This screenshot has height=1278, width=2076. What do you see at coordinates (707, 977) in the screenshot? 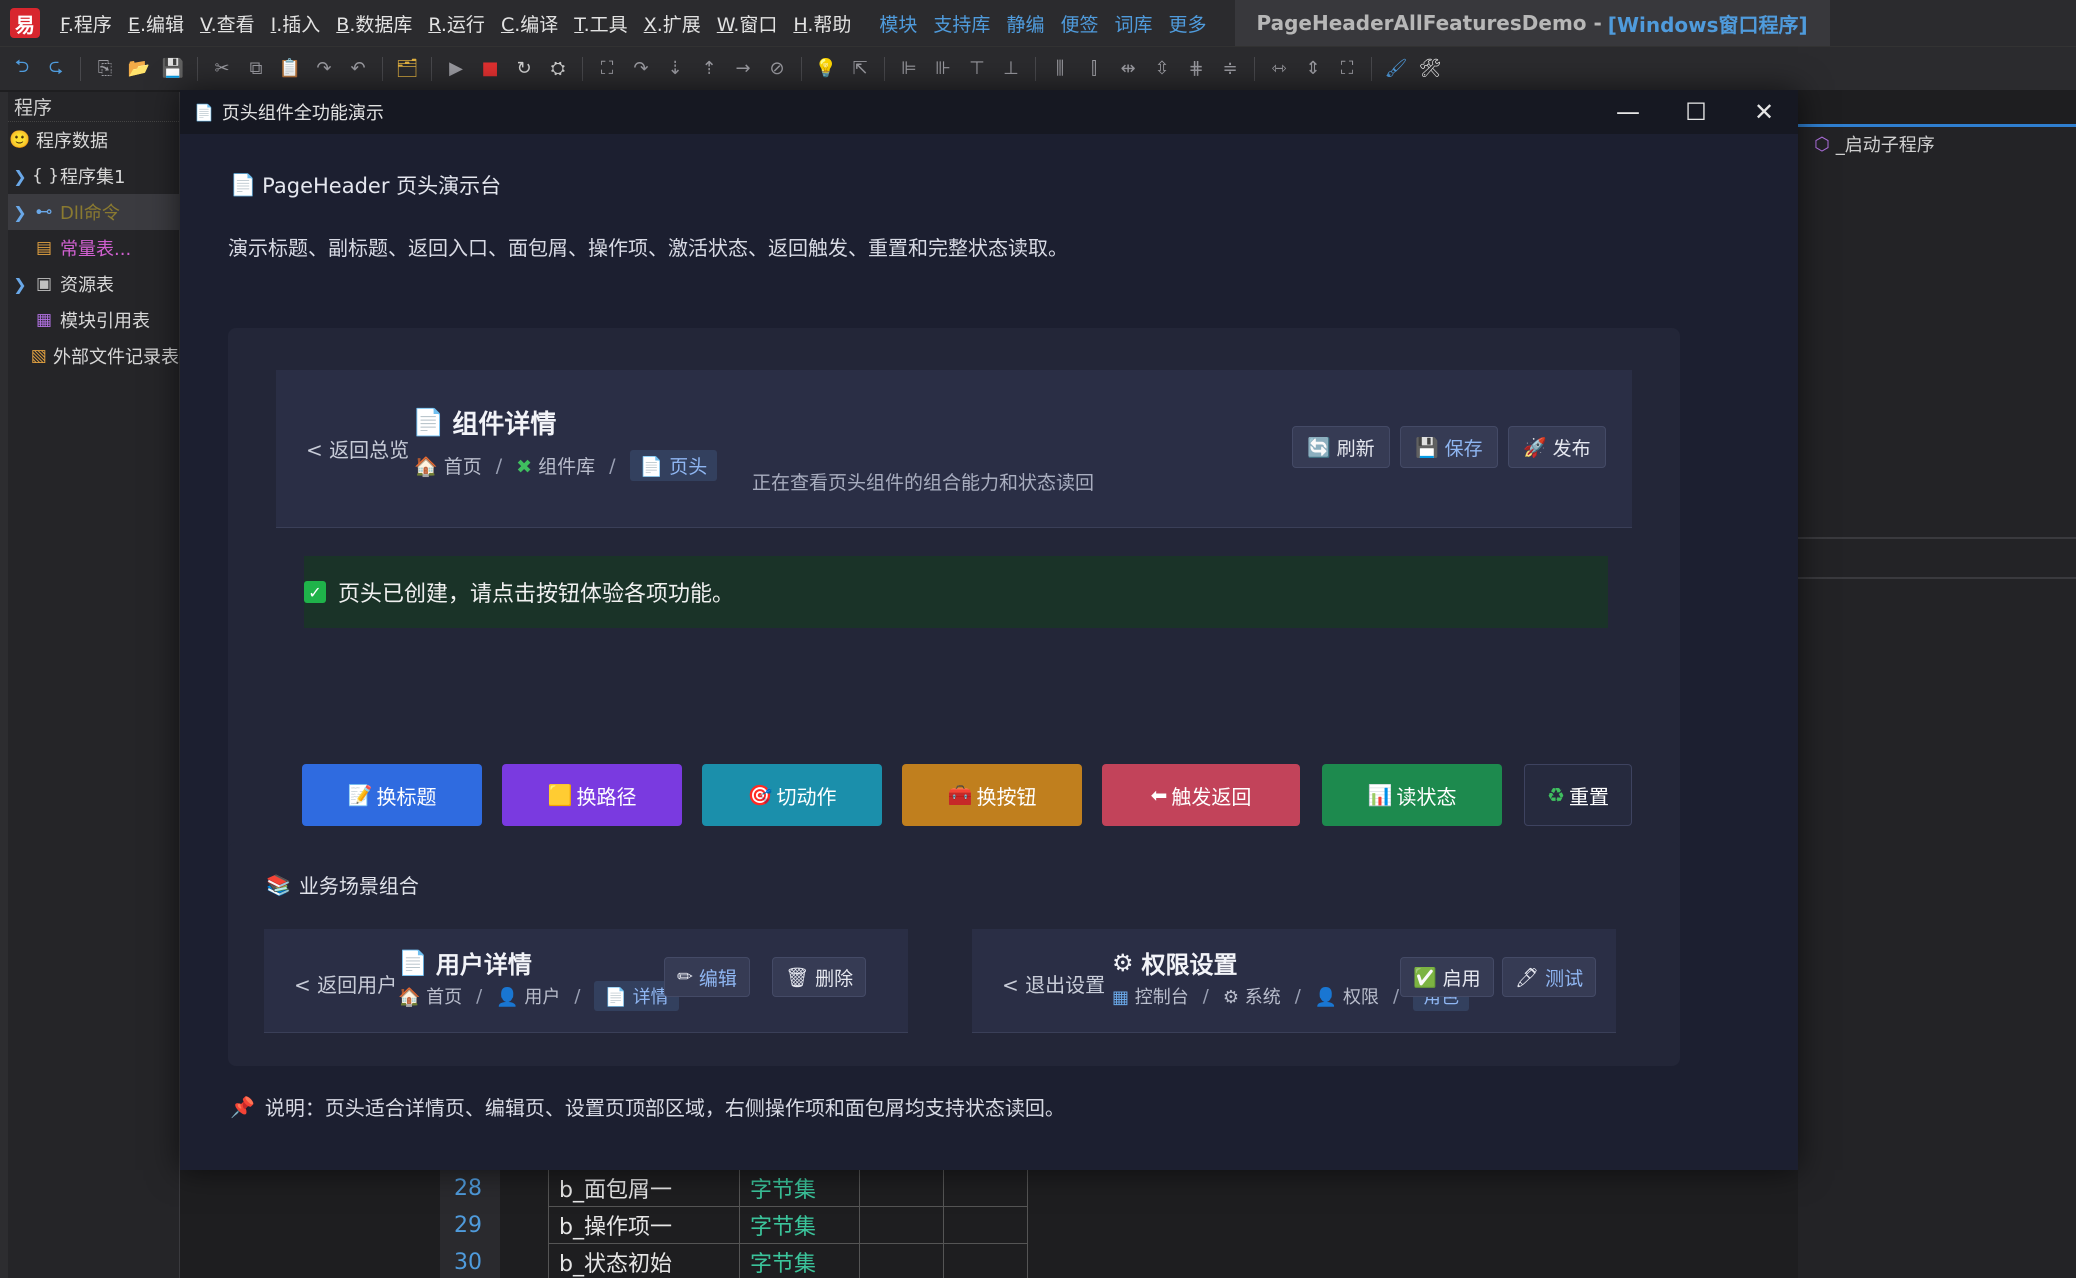
I see `edit-button: ✏ 编辑` at bounding box center [707, 977].